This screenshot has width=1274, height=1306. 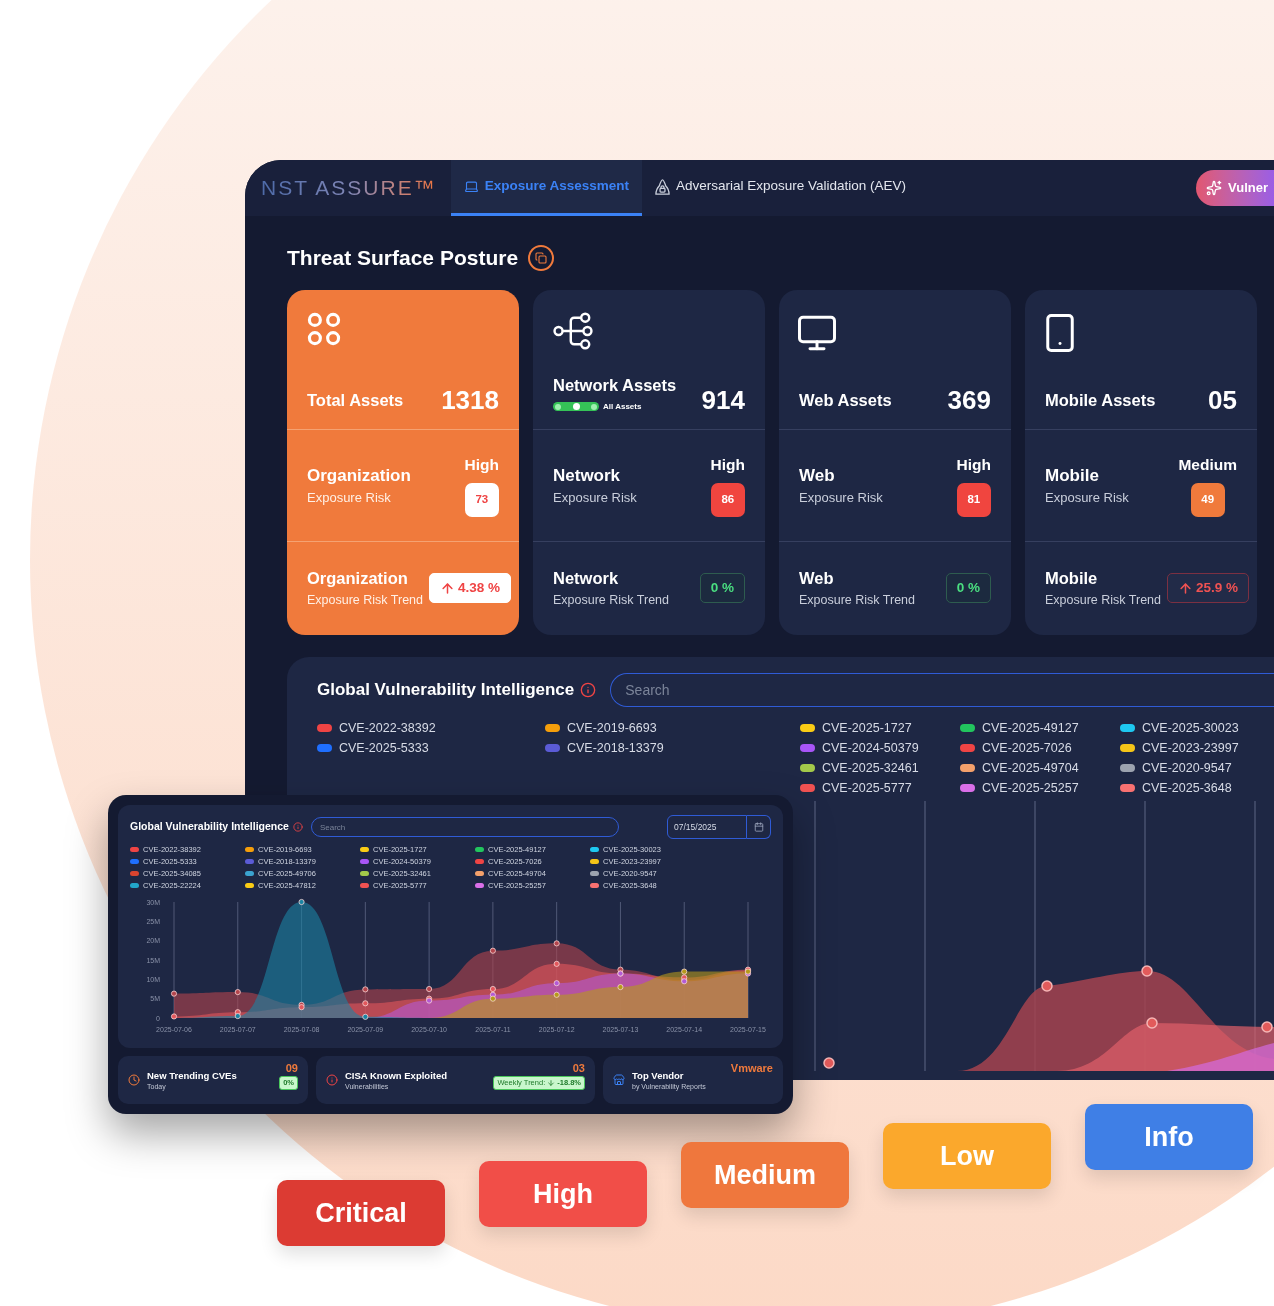 I want to click on legend-label: CVE-2025-5777, so click(x=867, y=787).